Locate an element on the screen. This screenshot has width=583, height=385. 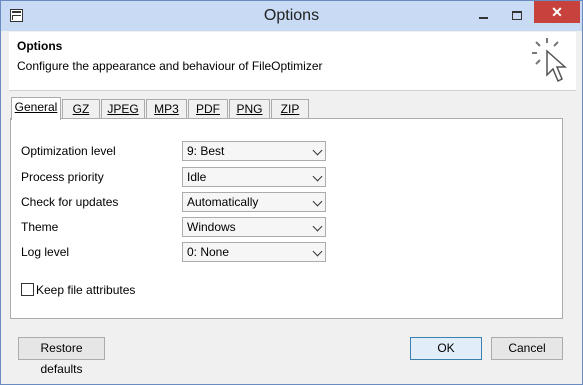
tab-mp3: MP3 is located at coordinates (166, 109).